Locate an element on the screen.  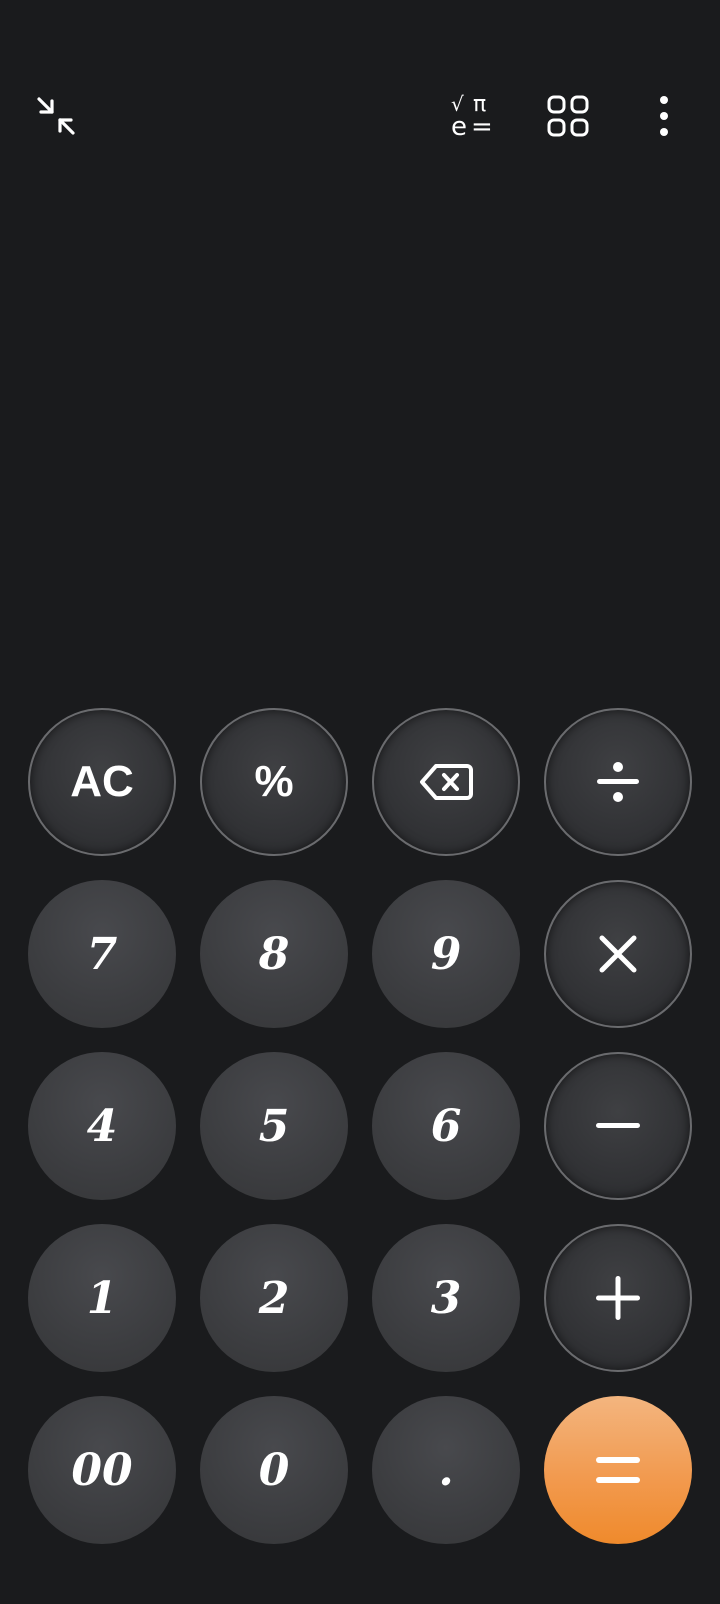
ac-label: AC is located at coordinates (102, 781).